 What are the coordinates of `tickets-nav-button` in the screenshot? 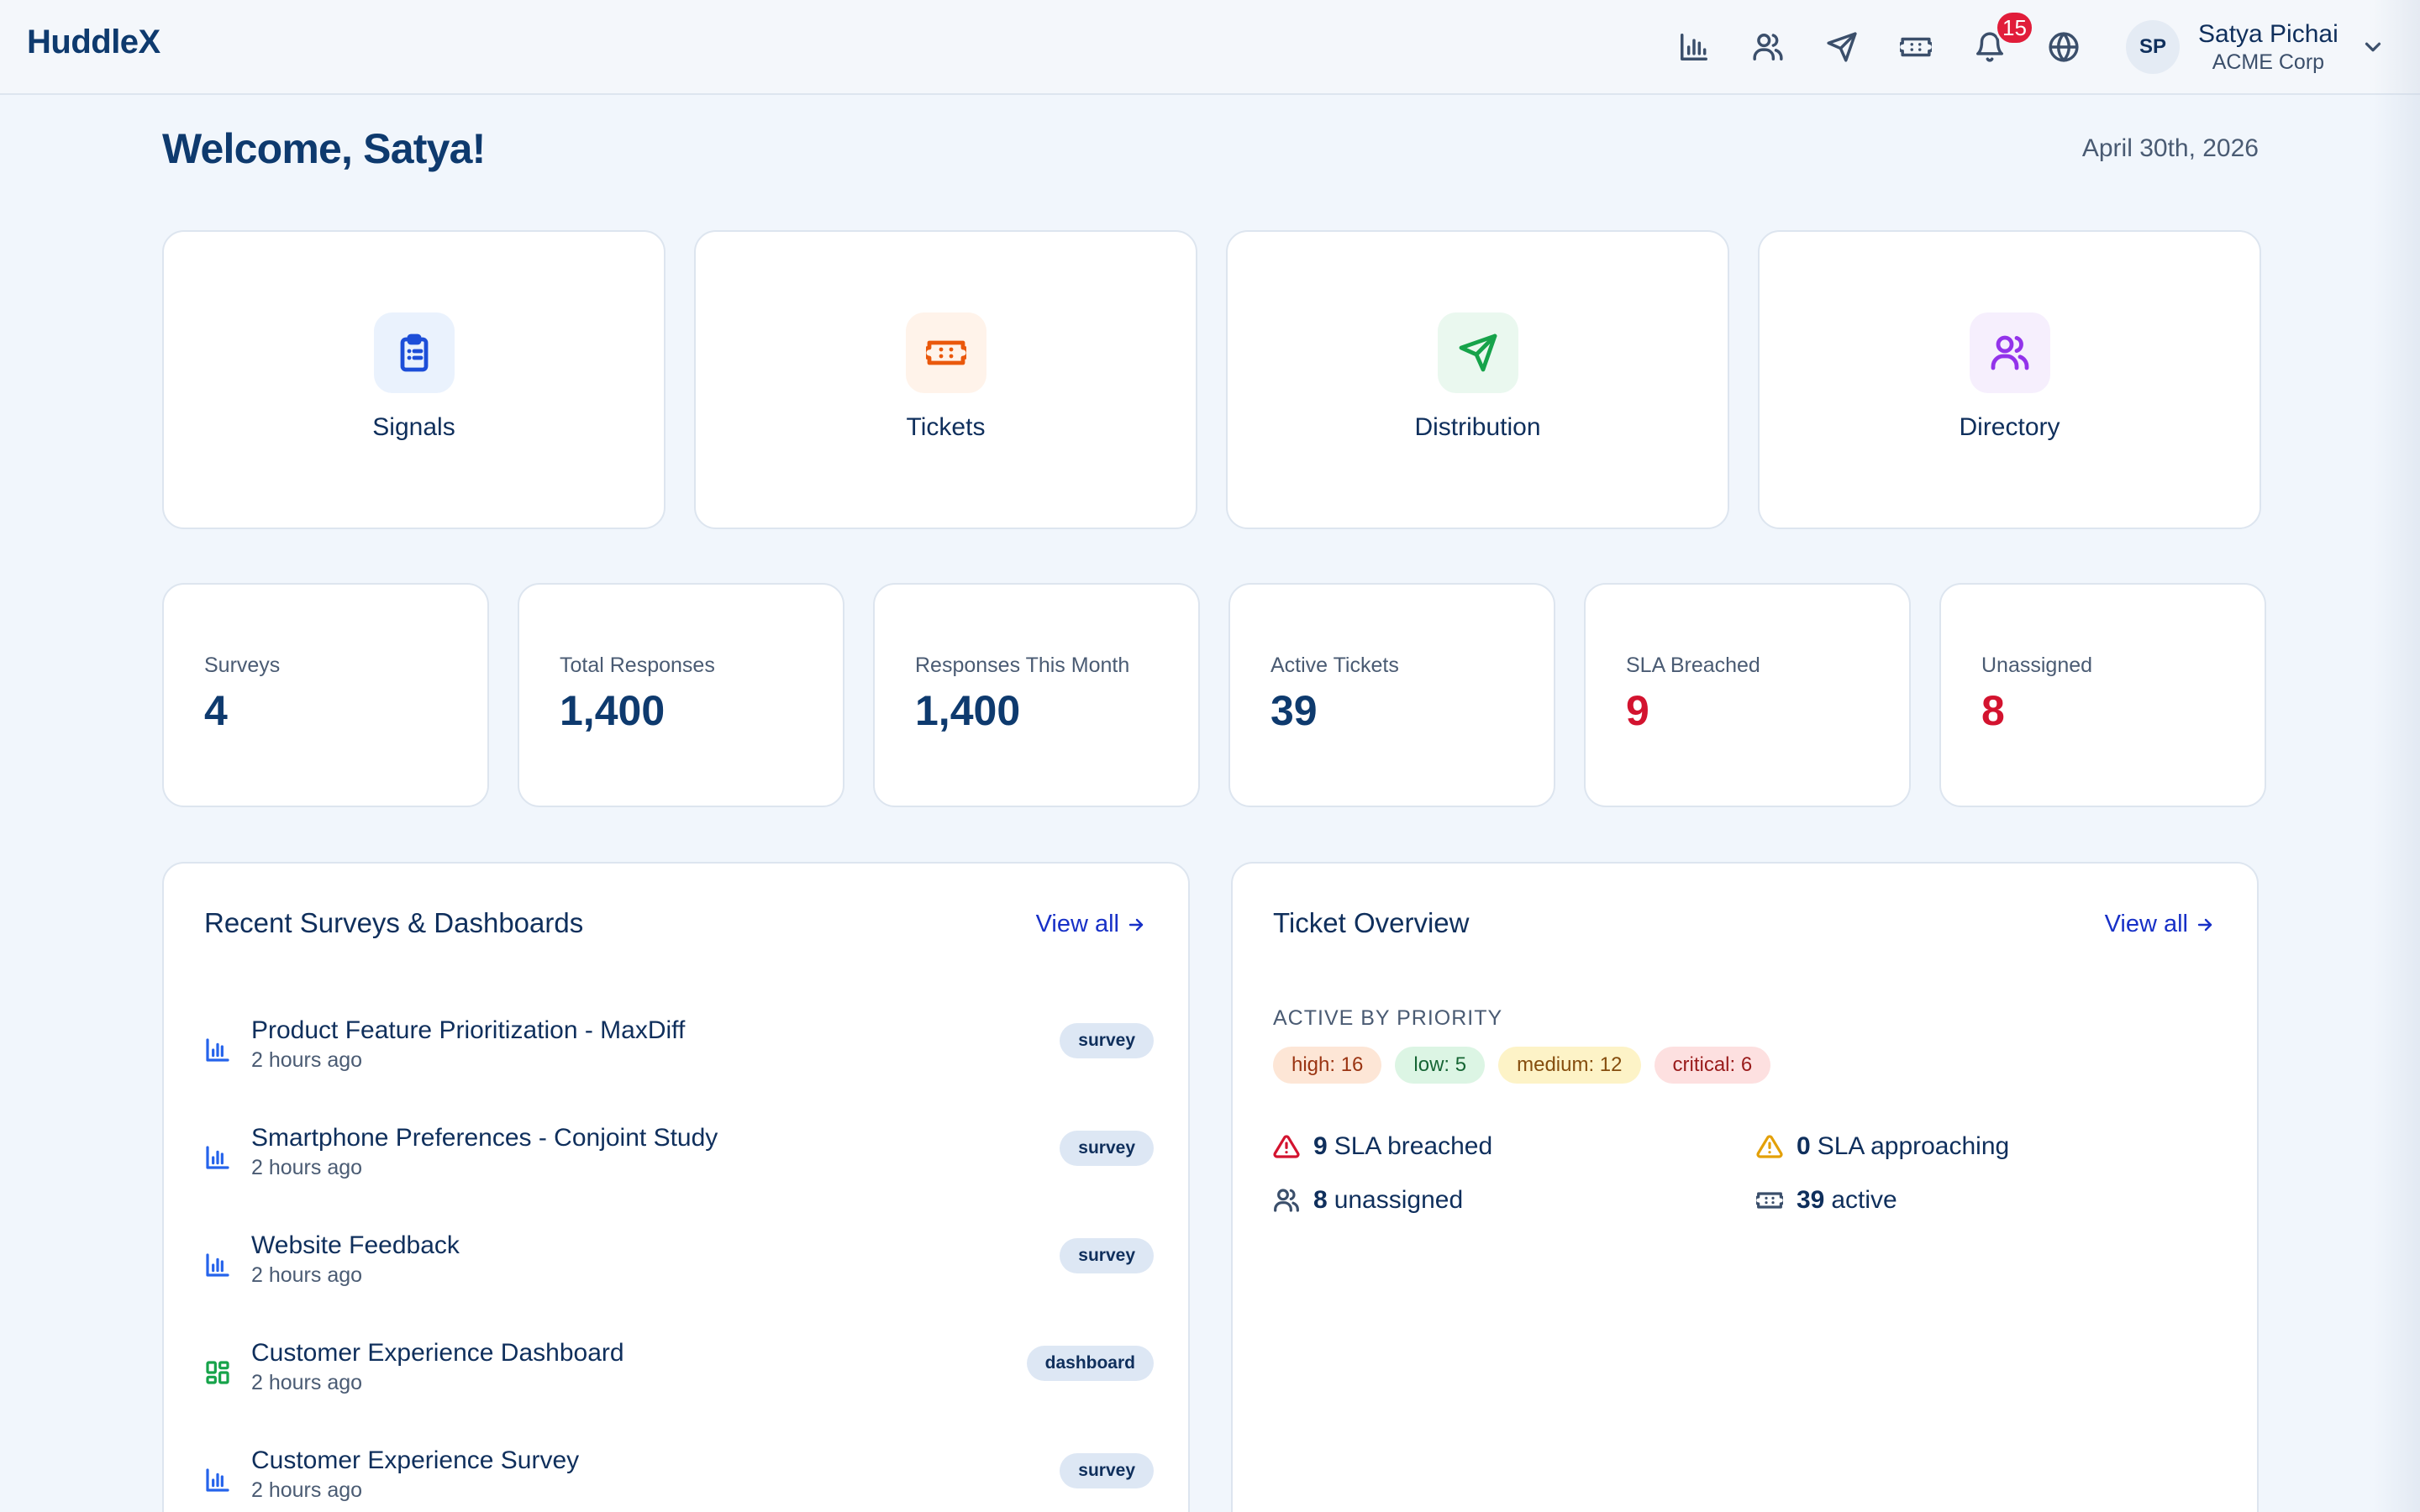 It's located at (1916, 47).